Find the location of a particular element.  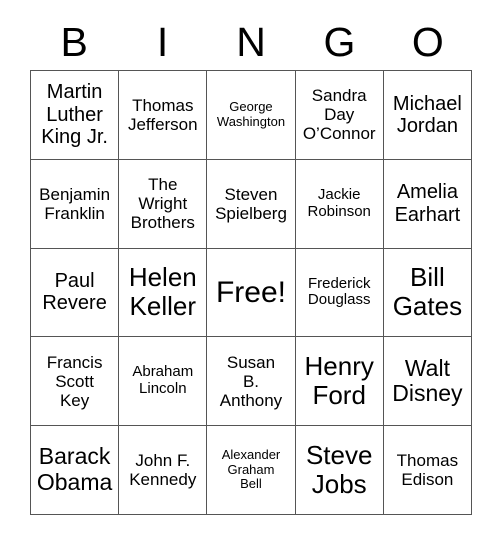

bingo-cell-g5: Steve Jobs is located at coordinates (339, 470).